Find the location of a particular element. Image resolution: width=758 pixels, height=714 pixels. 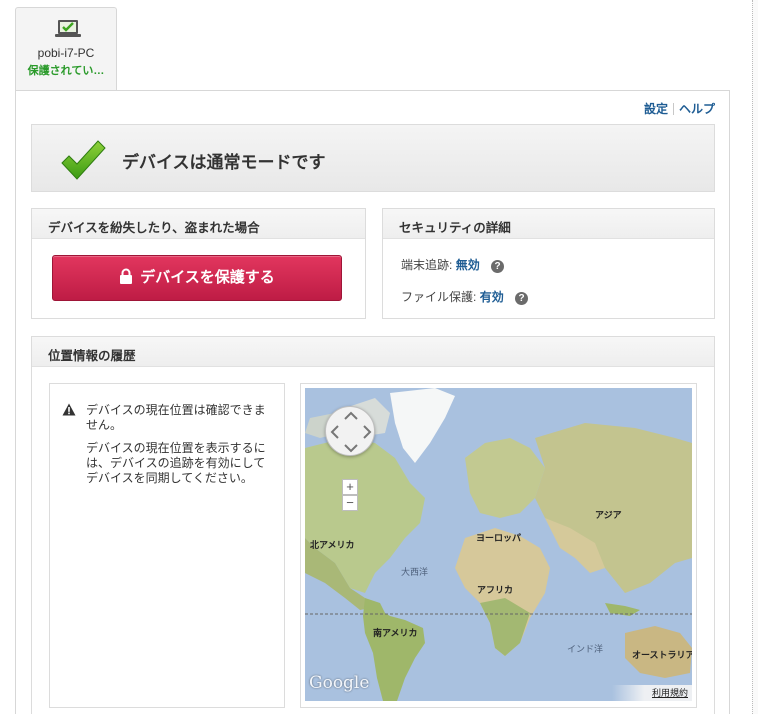

map-label-indian-ocean: インド洋 is located at coordinates (585, 649).